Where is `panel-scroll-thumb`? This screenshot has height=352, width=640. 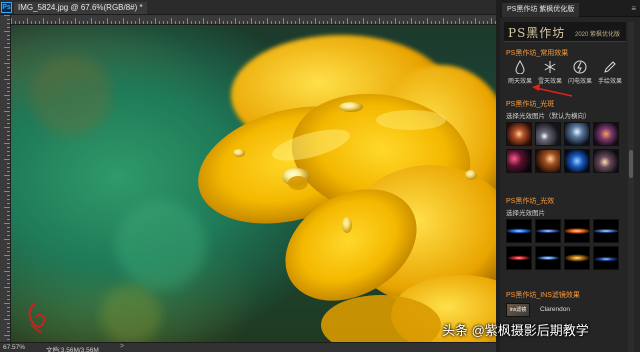 panel-scroll-thumb is located at coordinates (631, 164).